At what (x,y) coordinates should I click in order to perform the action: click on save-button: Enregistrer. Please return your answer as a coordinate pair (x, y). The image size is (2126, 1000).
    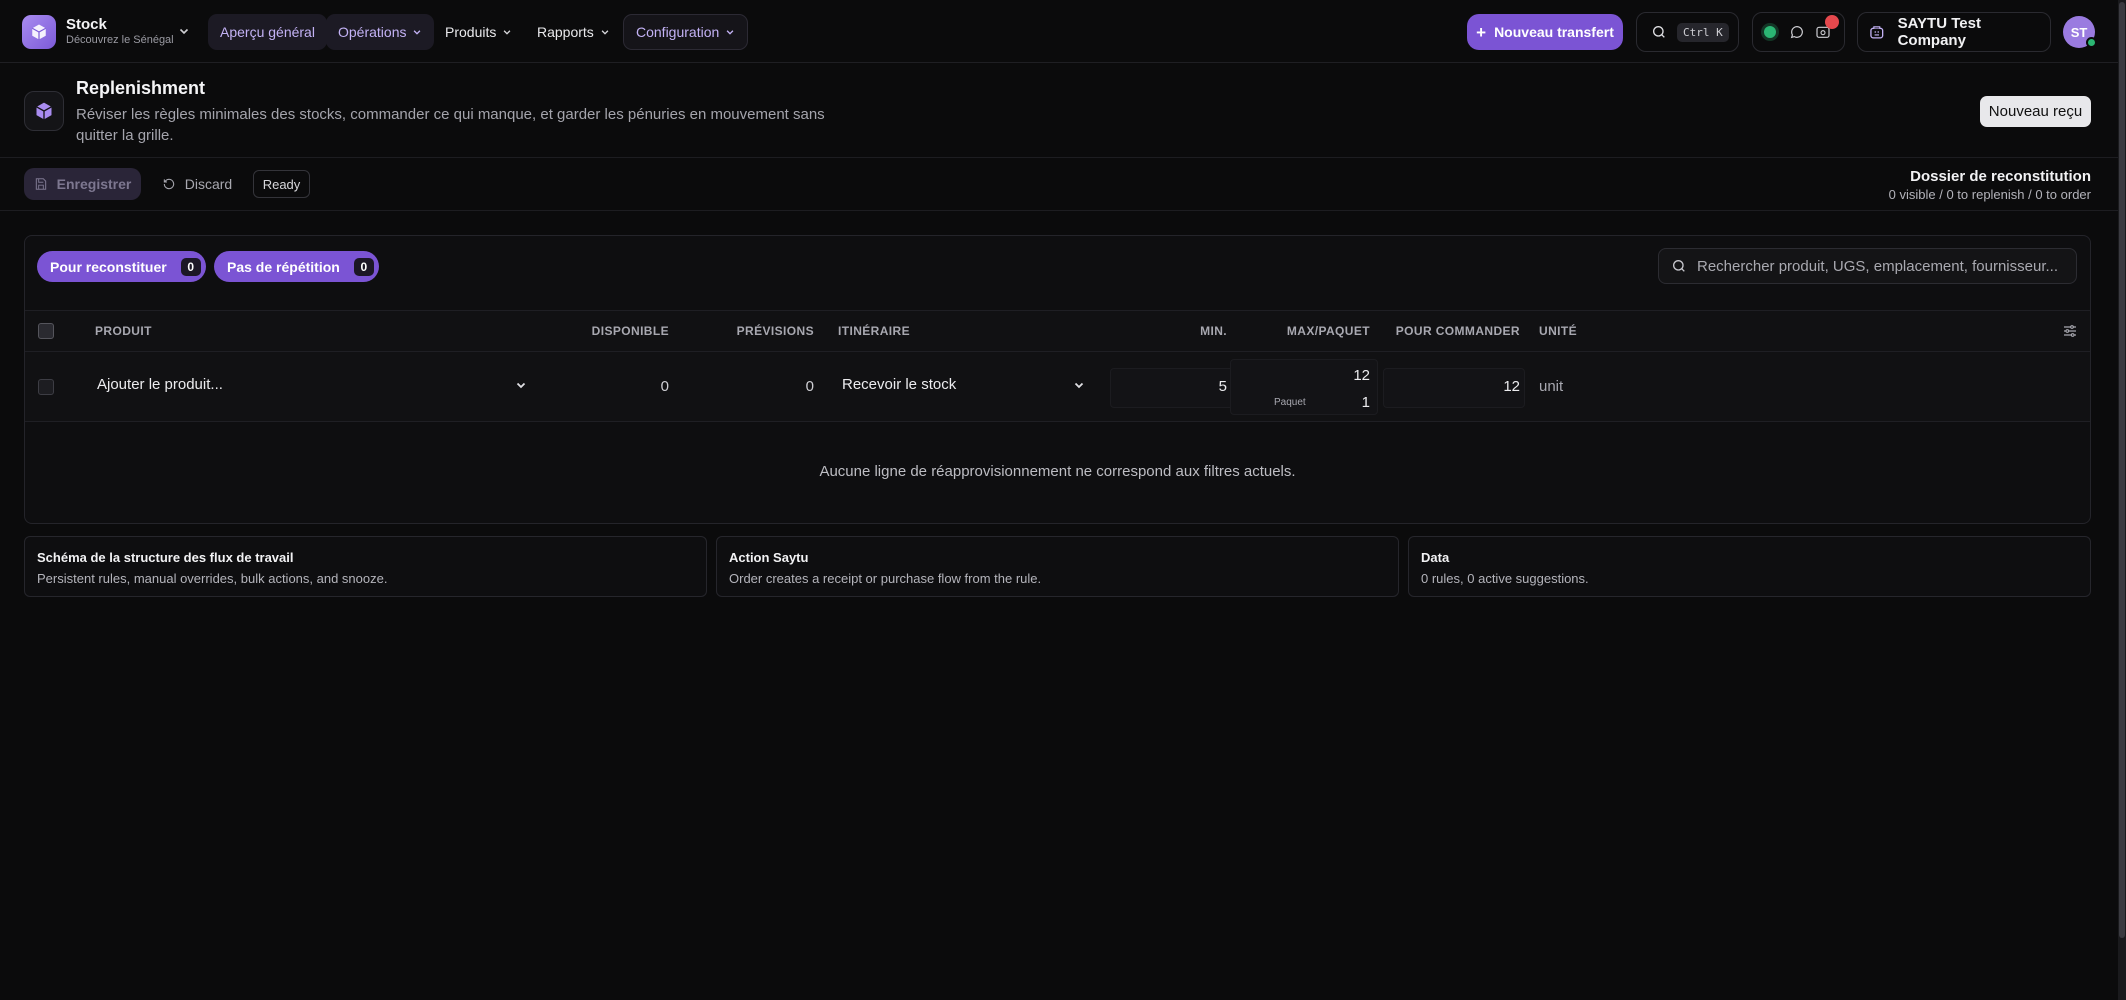
    Looking at the image, I should click on (82, 184).